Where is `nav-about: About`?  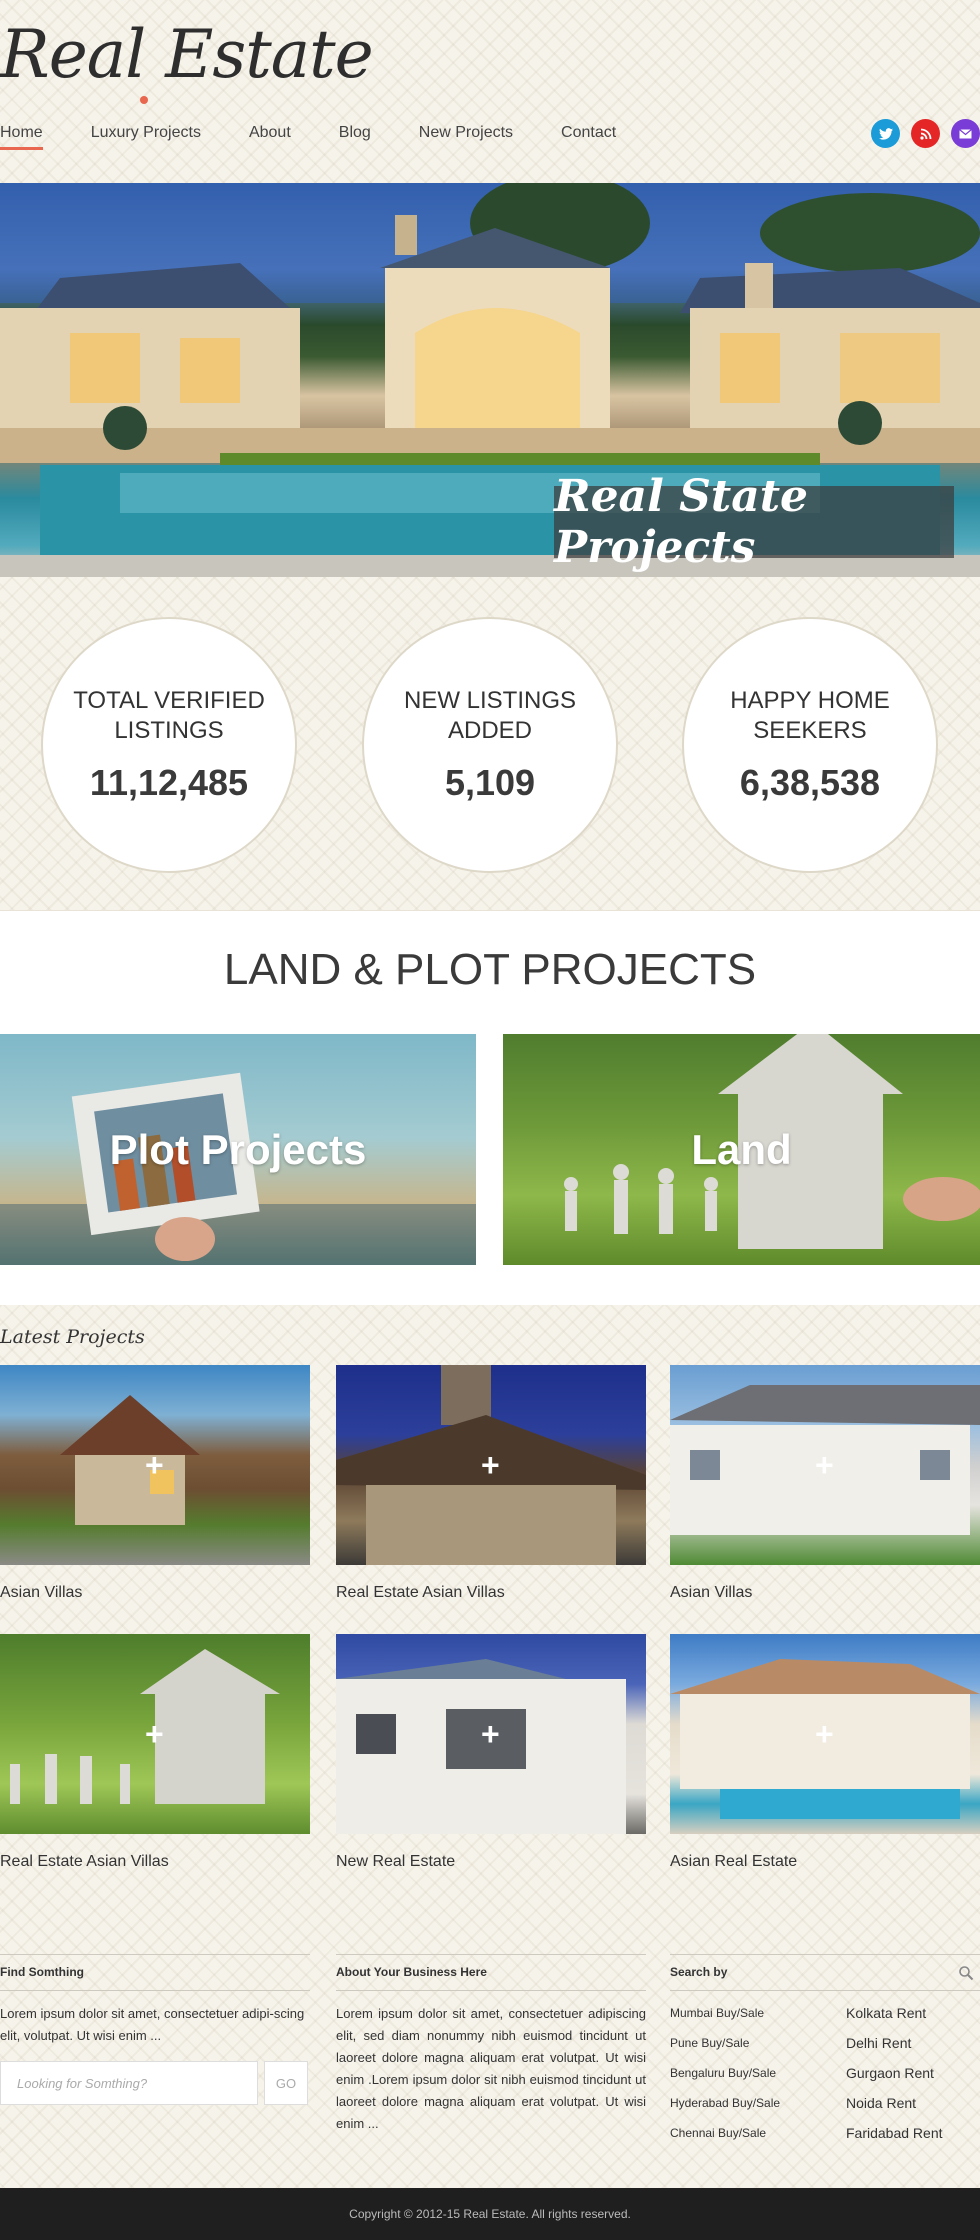 nav-about: About is located at coordinates (270, 137).